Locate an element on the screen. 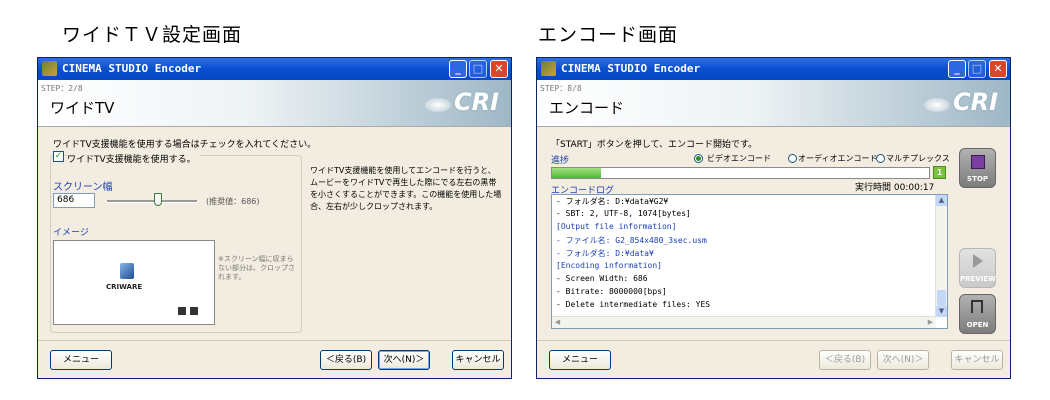 This screenshot has width=1050, height=400. step-indicator: STEP：8/8 is located at coordinates (561, 88).